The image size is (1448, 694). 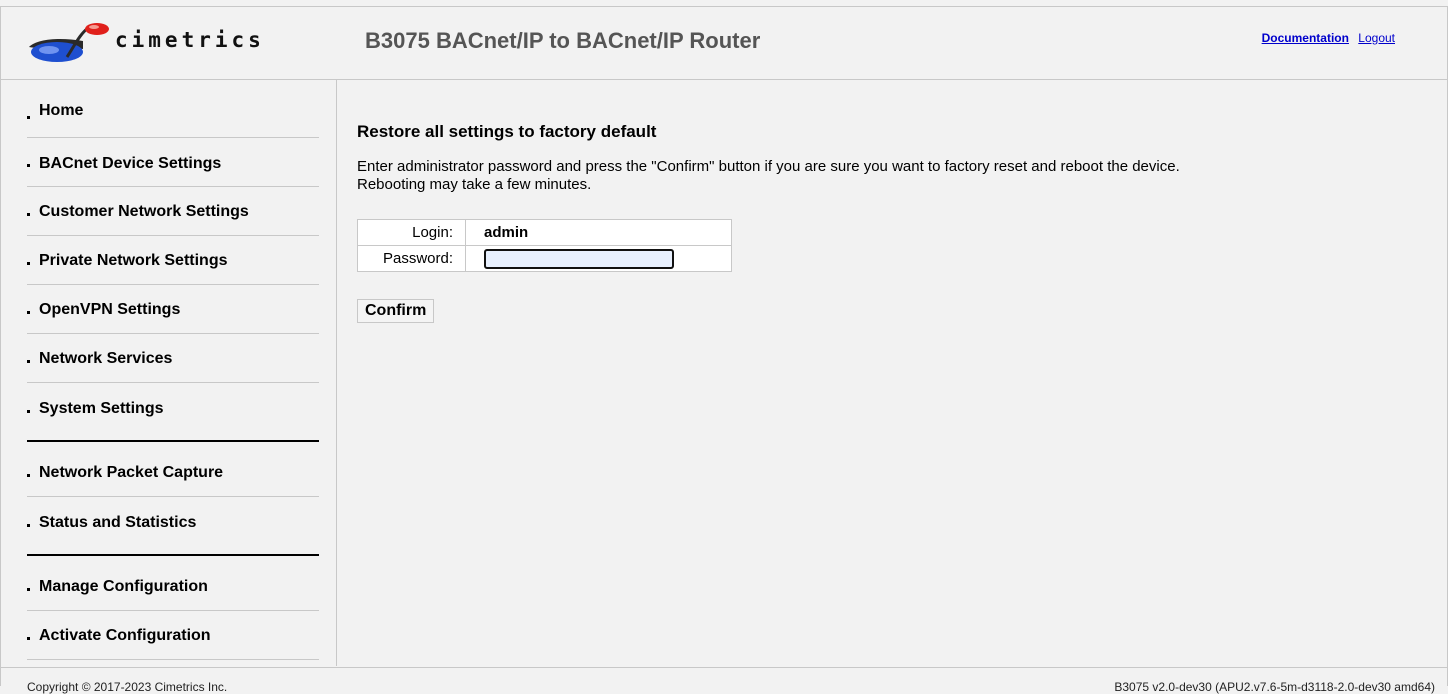 I want to click on sidebar-item-label: Network Packet Capture, so click(x=131, y=472).